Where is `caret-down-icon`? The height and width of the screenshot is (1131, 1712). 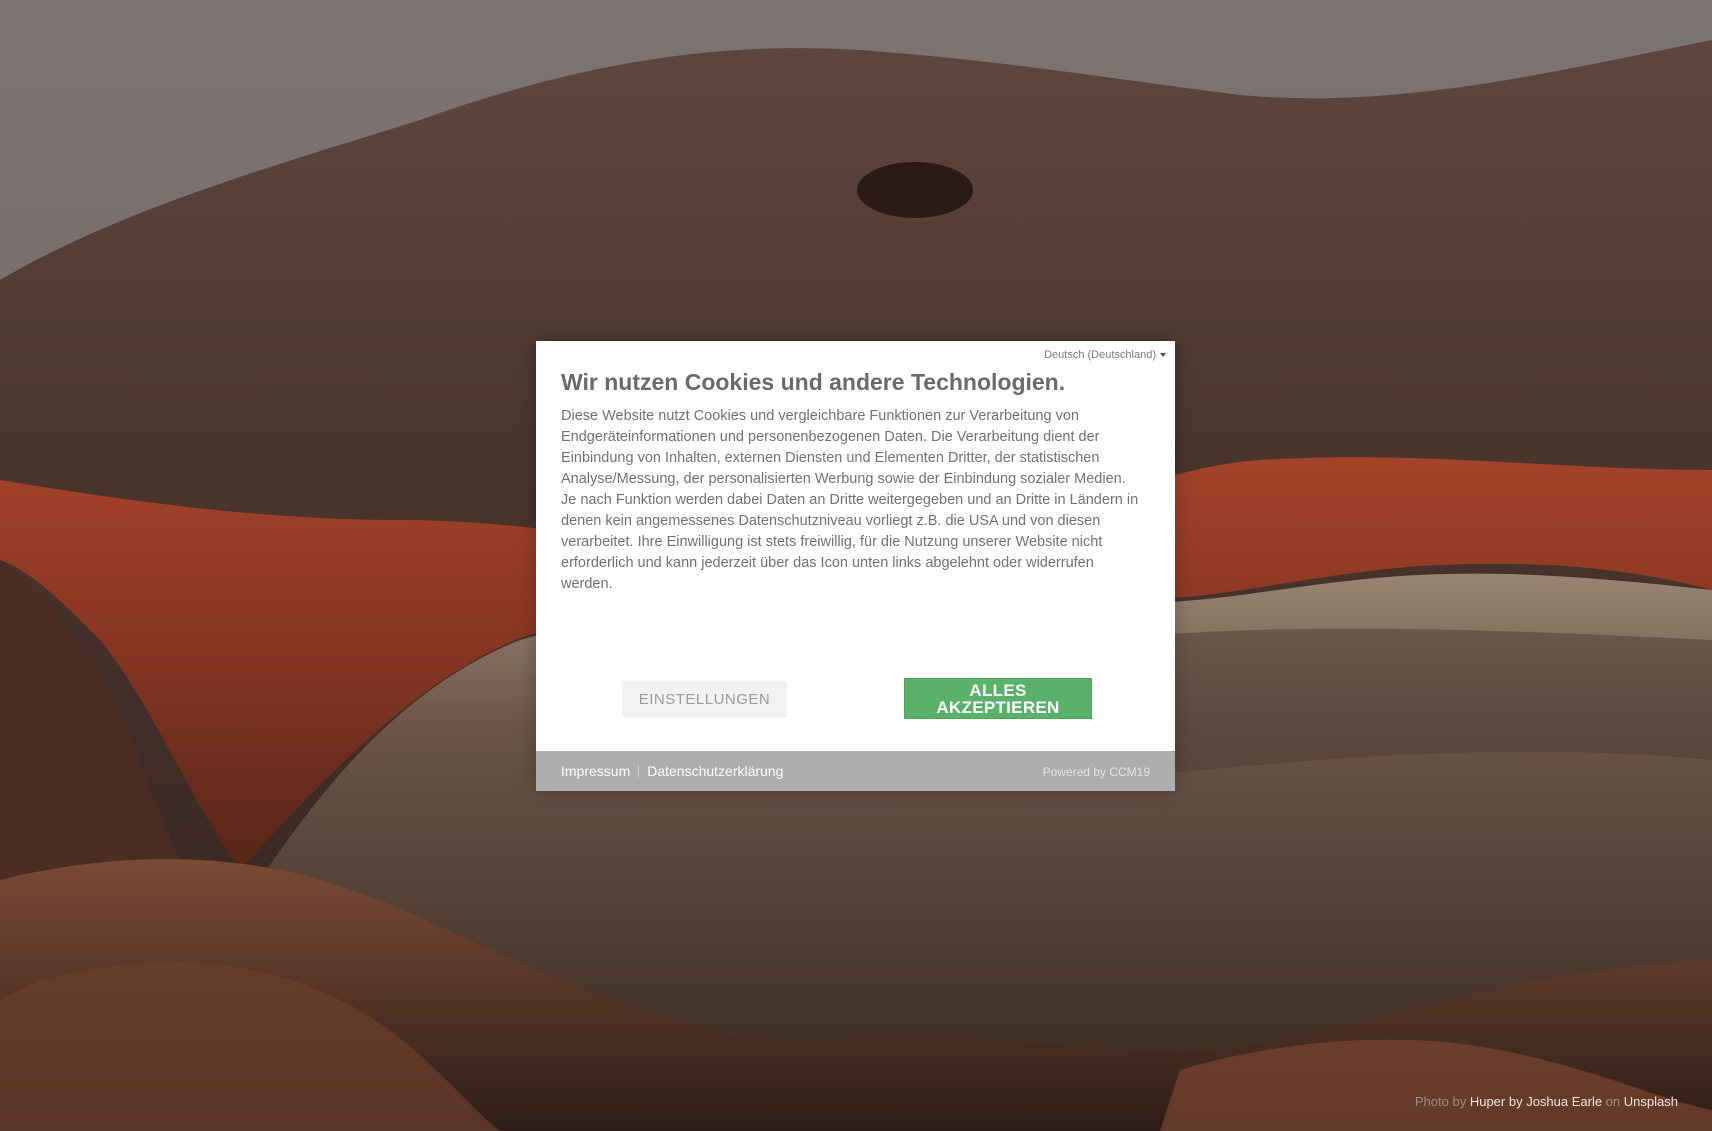
caret-down-icon is located at coordinates (1163, 355).